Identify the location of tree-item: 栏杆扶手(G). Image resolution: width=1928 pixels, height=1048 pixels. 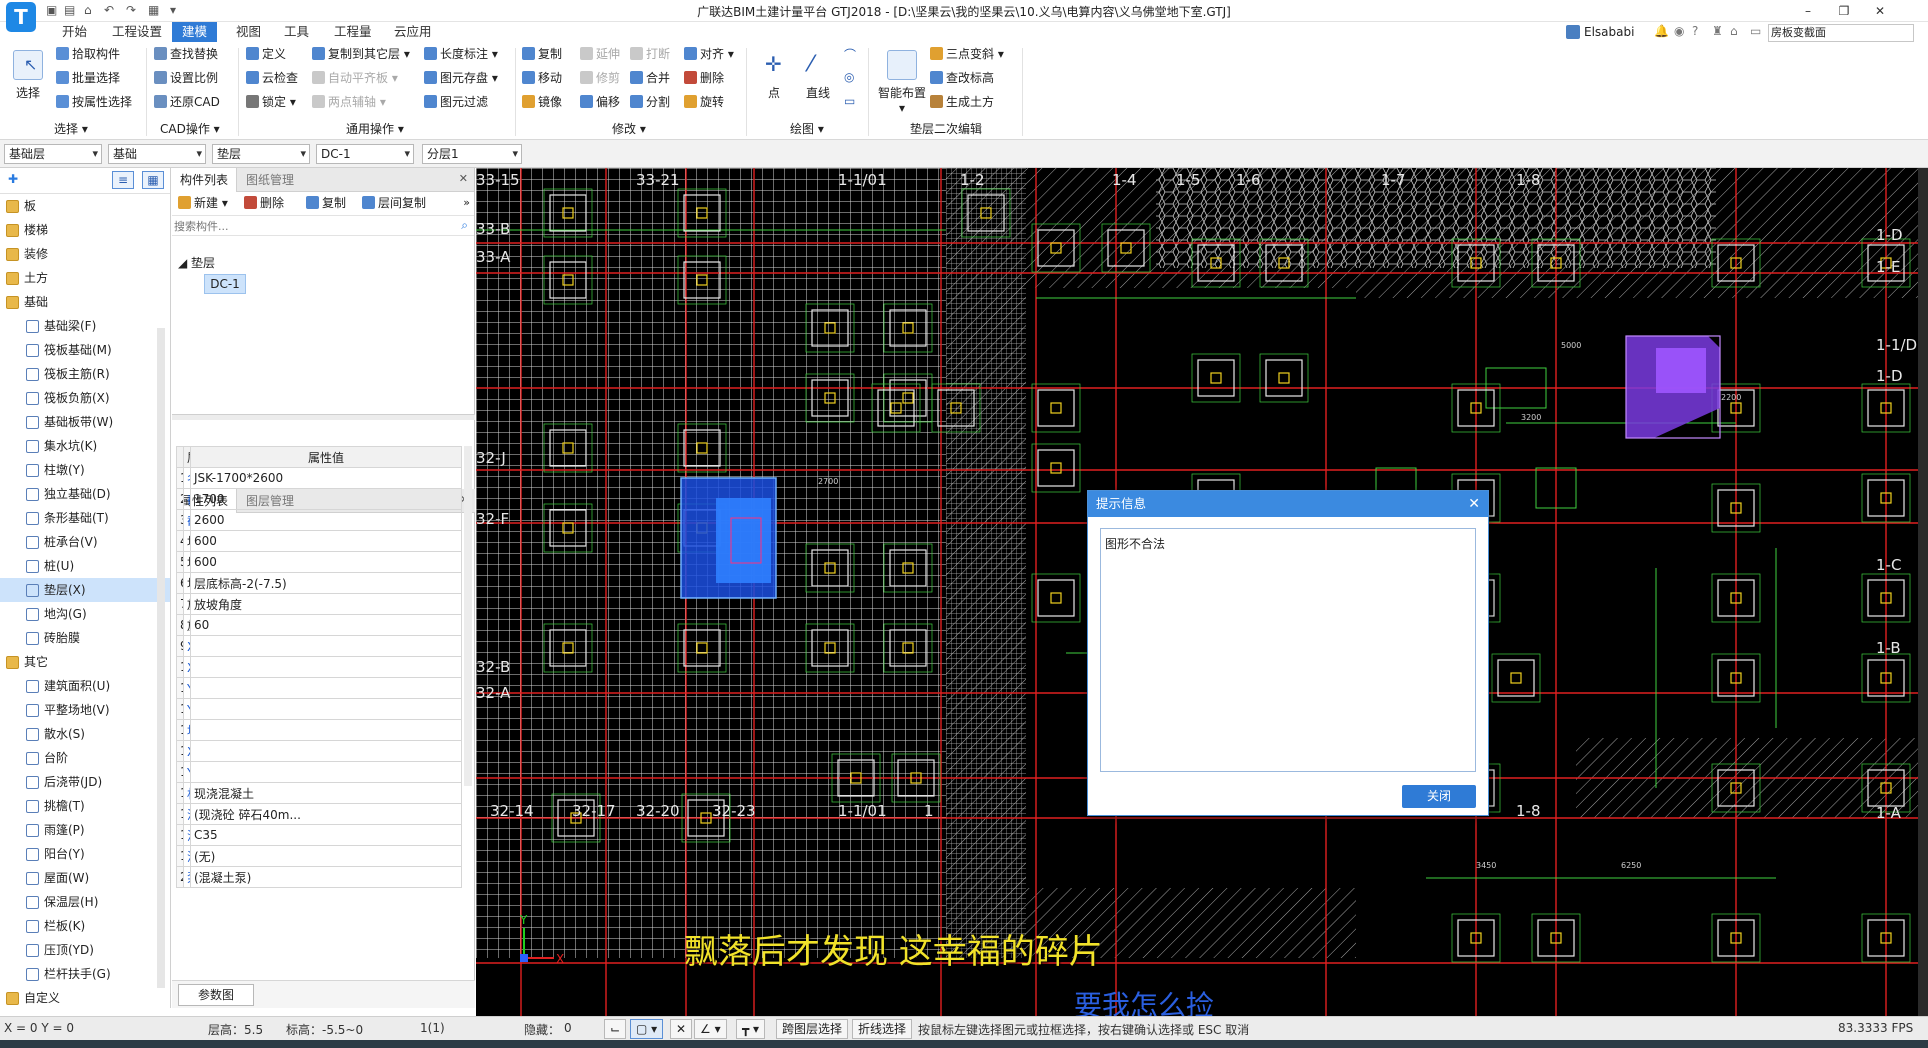
(85, 974).